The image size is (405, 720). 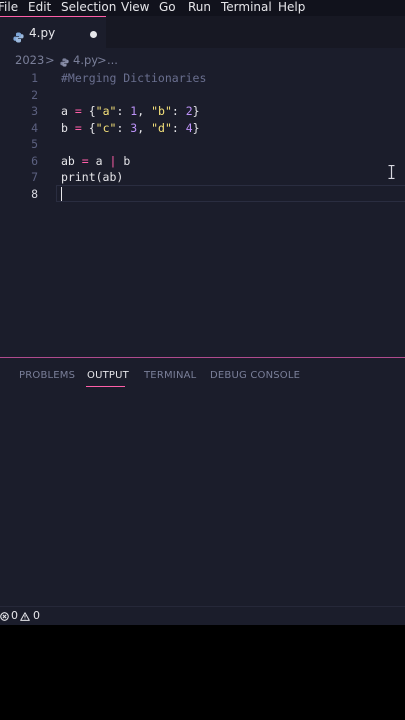 I want to click on code-line-4: b = {"c": 3, "d": 4}, so click(x=130, y=128).